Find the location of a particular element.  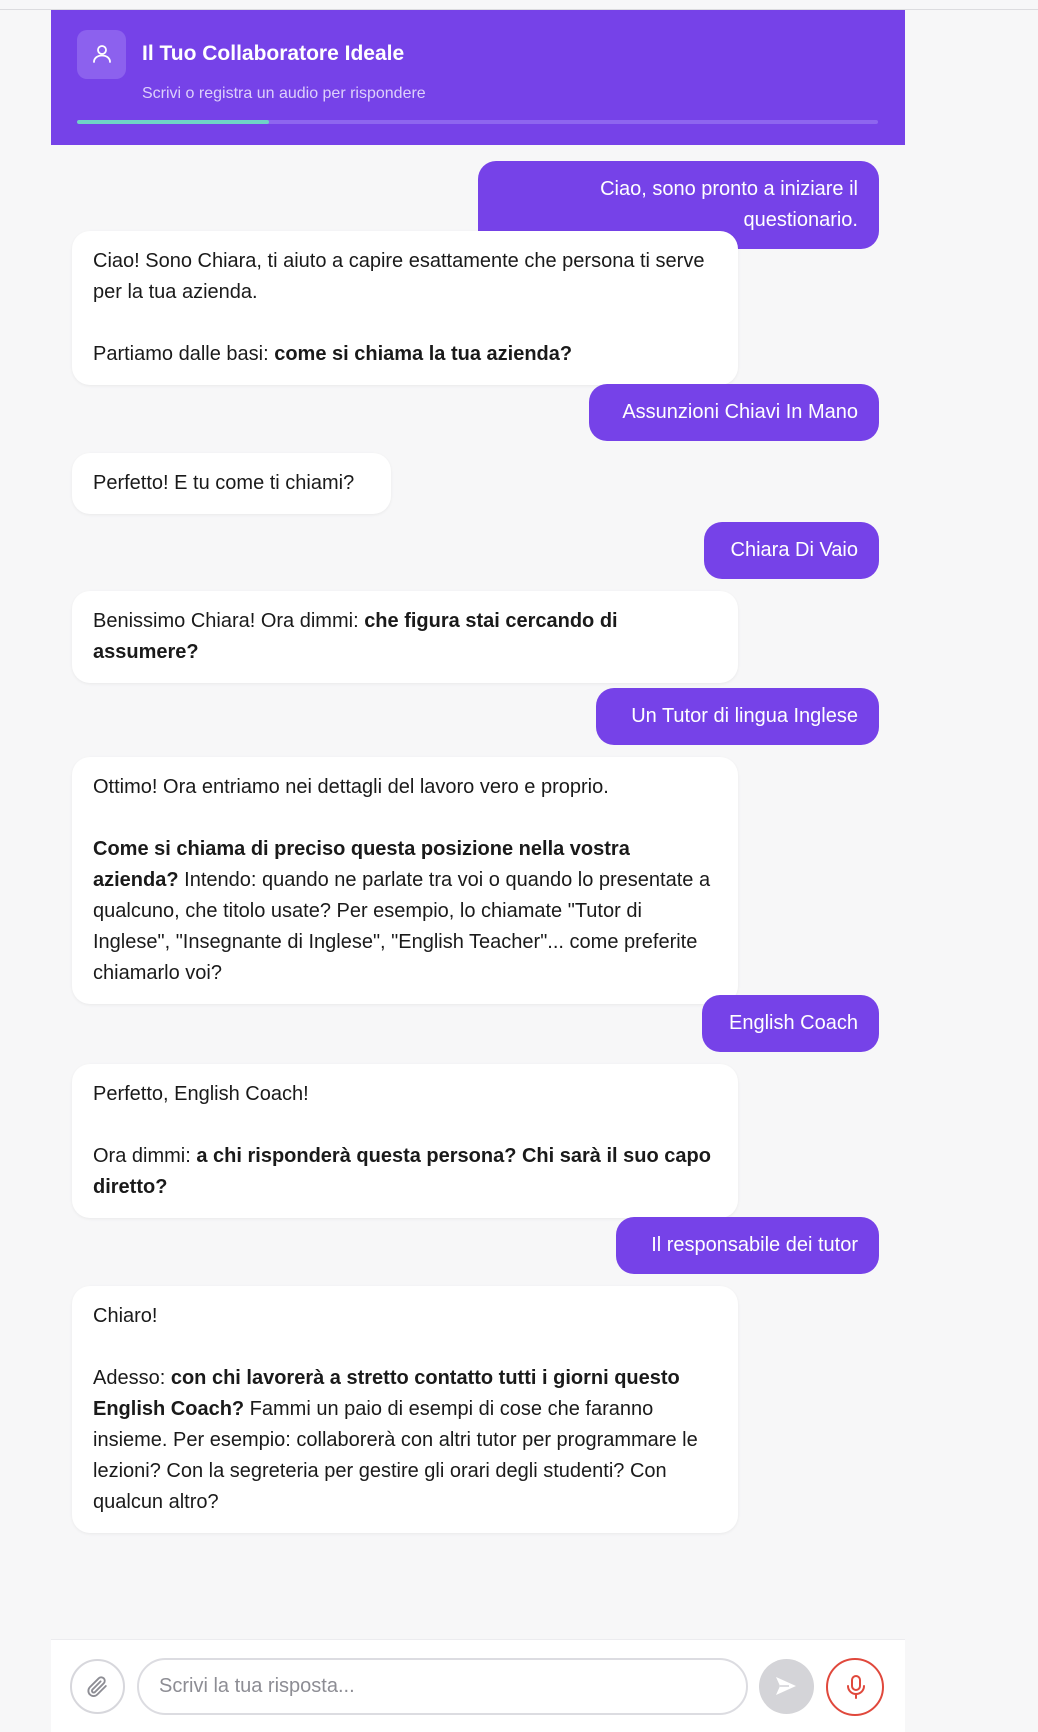

message-text: Chiaro! Adesso: is located at coordinates (129, 1347).